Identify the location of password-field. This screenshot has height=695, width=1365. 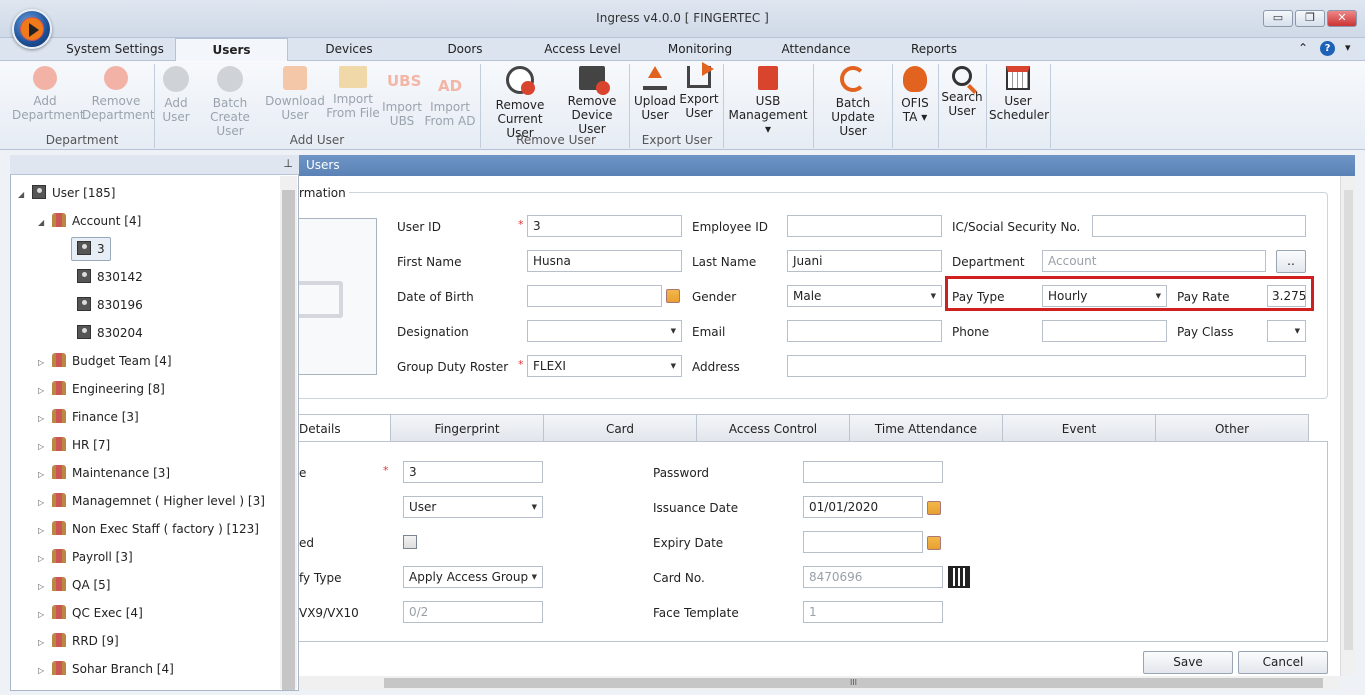
(873, 472).